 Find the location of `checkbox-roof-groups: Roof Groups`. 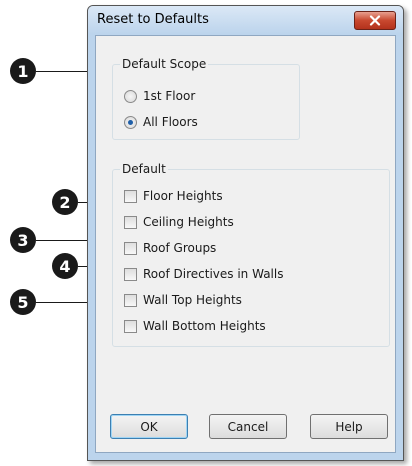

checkbox-roof-groups: Roof Groups is located at coordinates (170, 248).